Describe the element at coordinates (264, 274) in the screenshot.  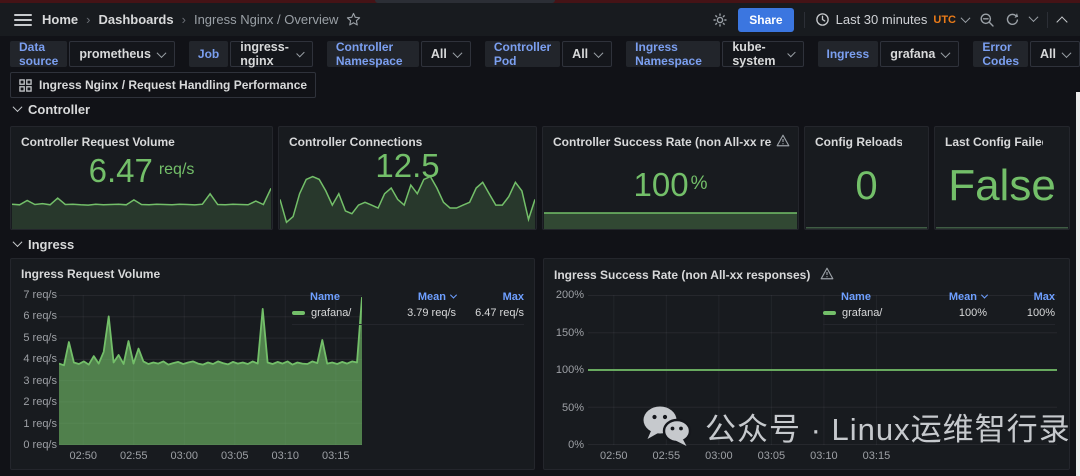
I see `panel-title: Ingress Request Volume` at that location.